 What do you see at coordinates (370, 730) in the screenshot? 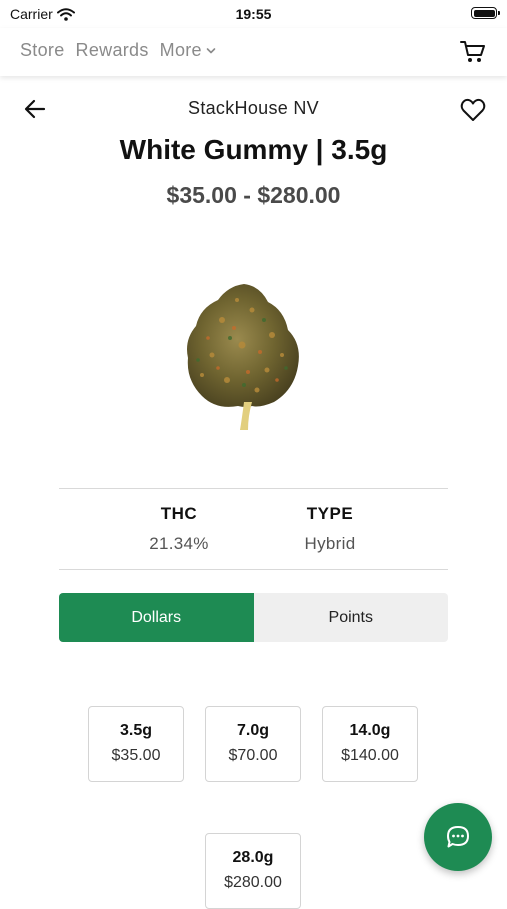
I see `size-weight: 14.0g` at bounding box center [370, 730].